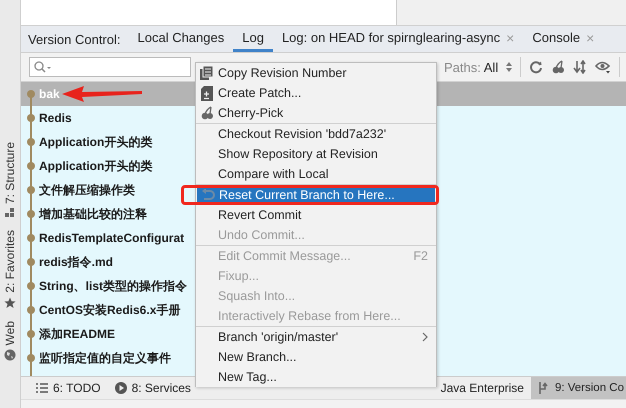 The width and height of the screenshot is (626, 408). Describe the element at coordinates (10, 213) in the screenshot. I see `structure-icon` at that location.